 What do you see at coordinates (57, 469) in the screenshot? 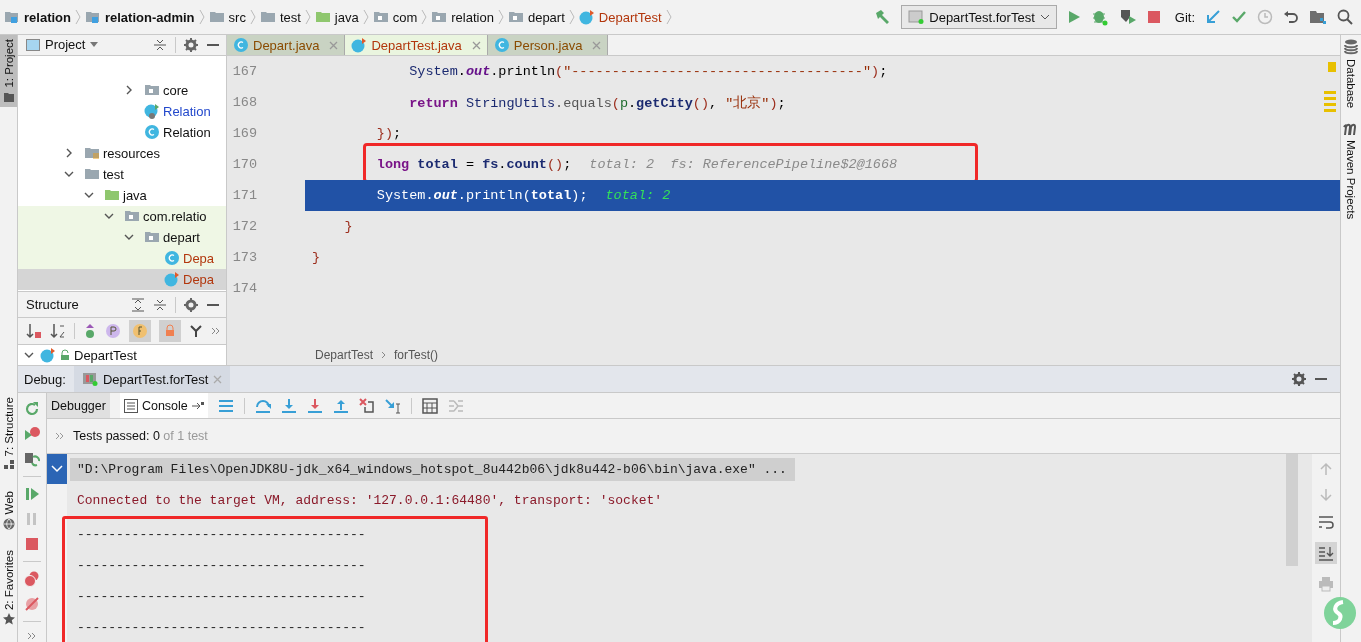
I see `collapse-toggle-icon` at bounding box center [57, 469].